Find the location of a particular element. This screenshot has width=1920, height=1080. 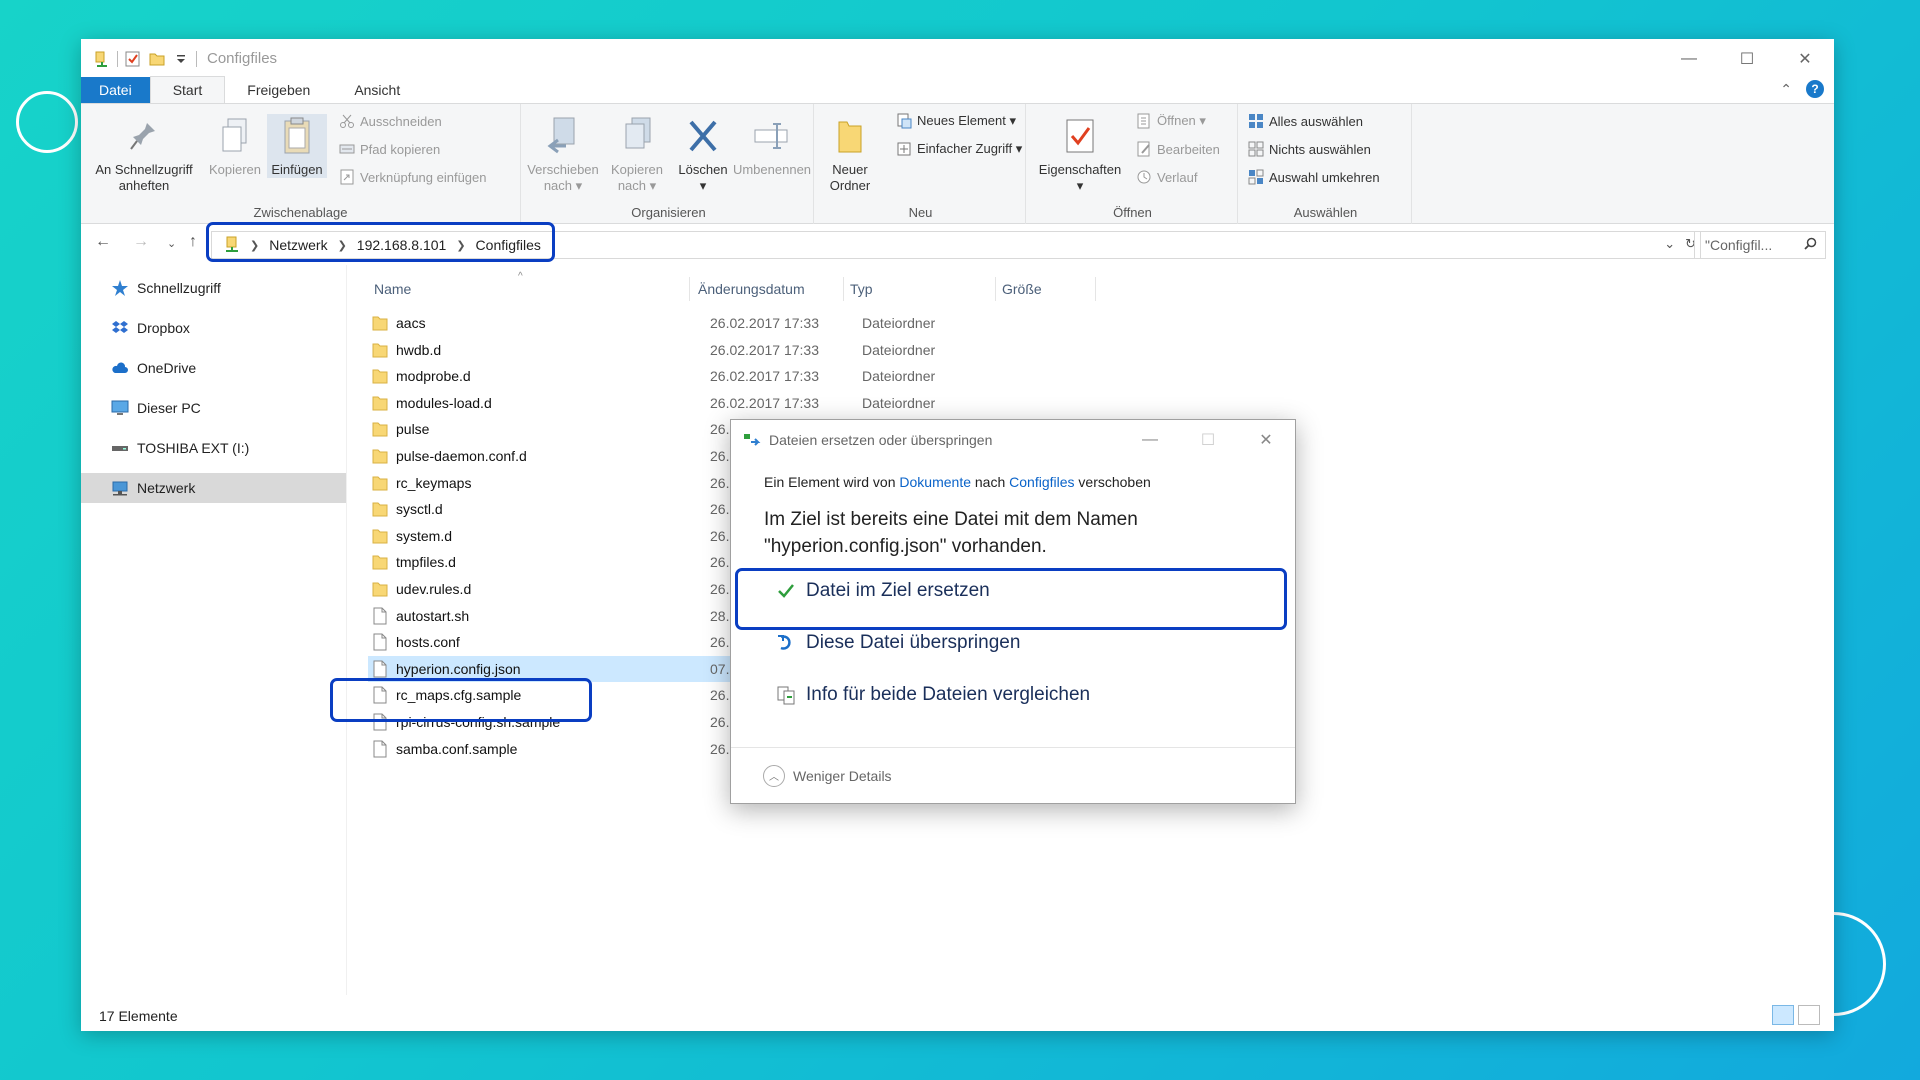

cut-button: Ausschneiden is located at coordinates (390, 121).